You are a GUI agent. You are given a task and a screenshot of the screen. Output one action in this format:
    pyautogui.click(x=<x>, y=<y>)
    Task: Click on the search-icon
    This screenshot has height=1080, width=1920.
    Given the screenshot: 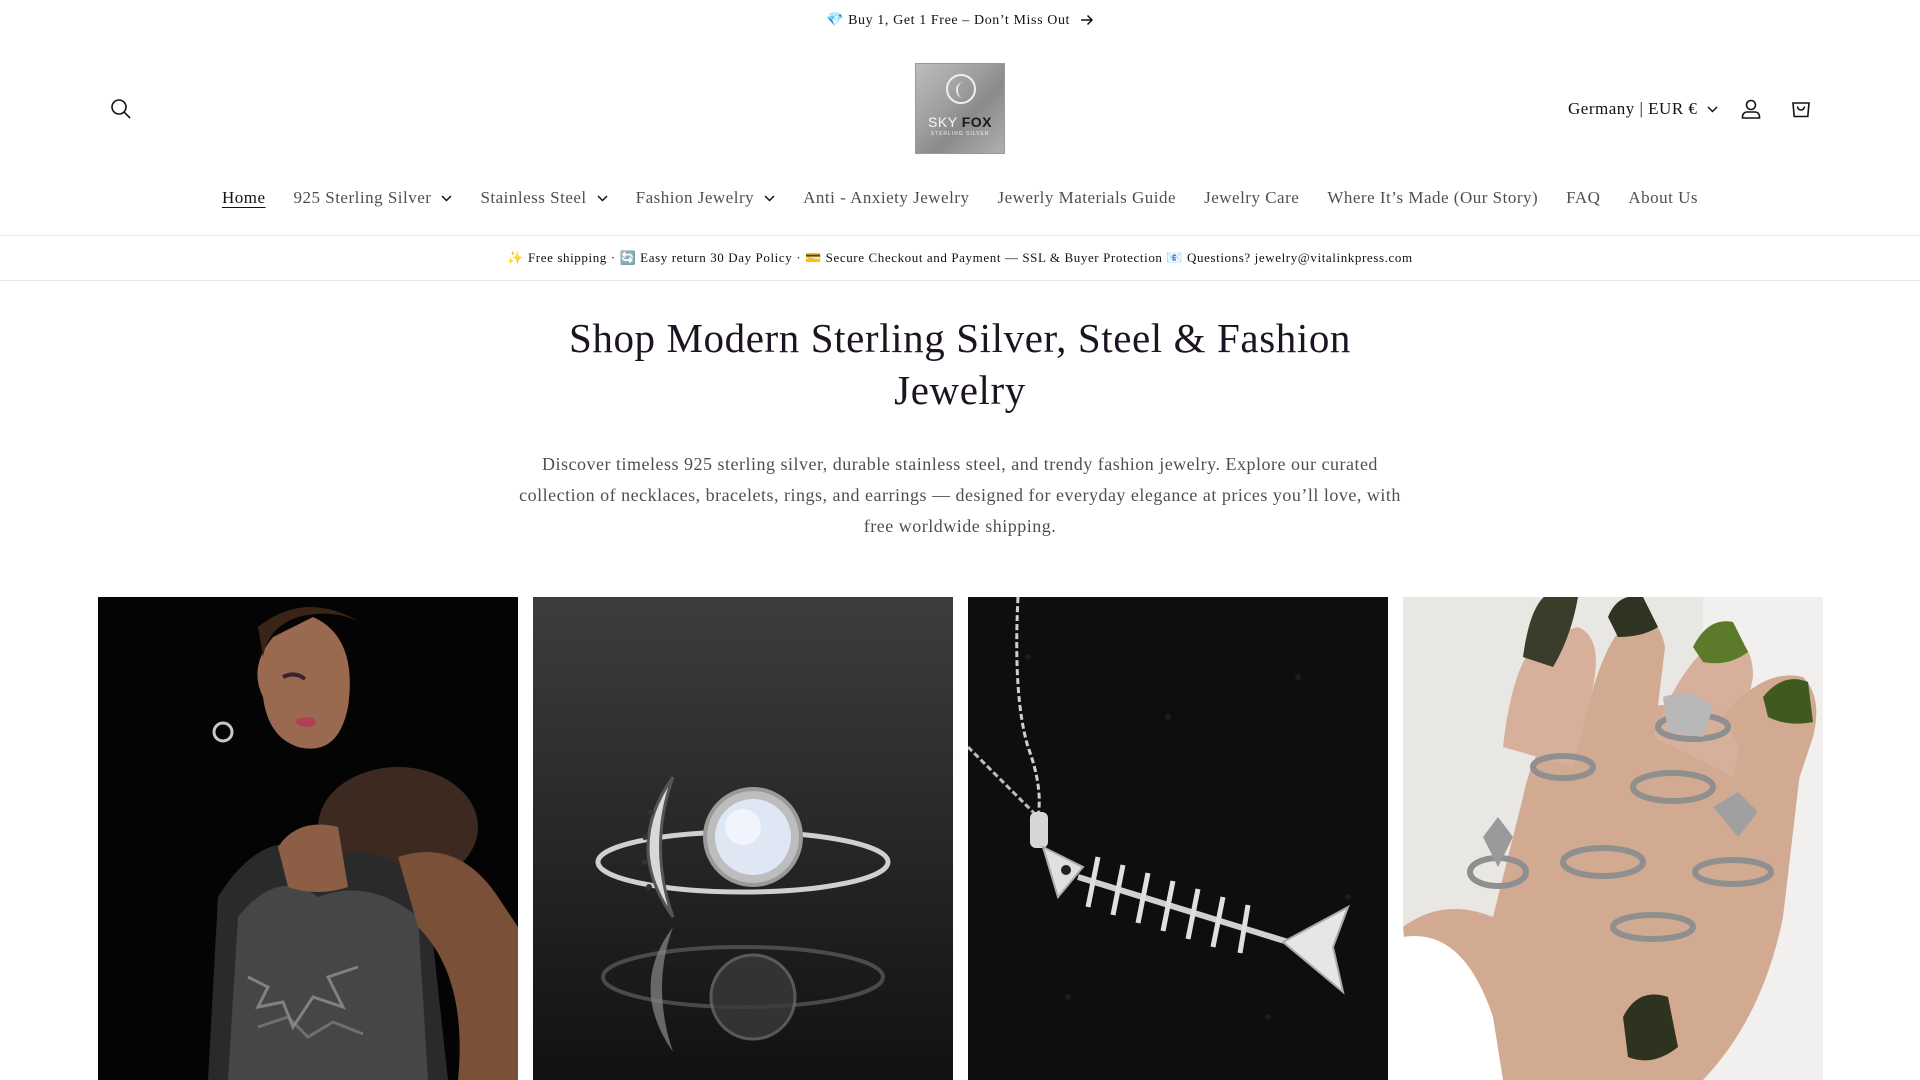 What is the action you would take?
    pyautogui.click(x=121, y=109)
    